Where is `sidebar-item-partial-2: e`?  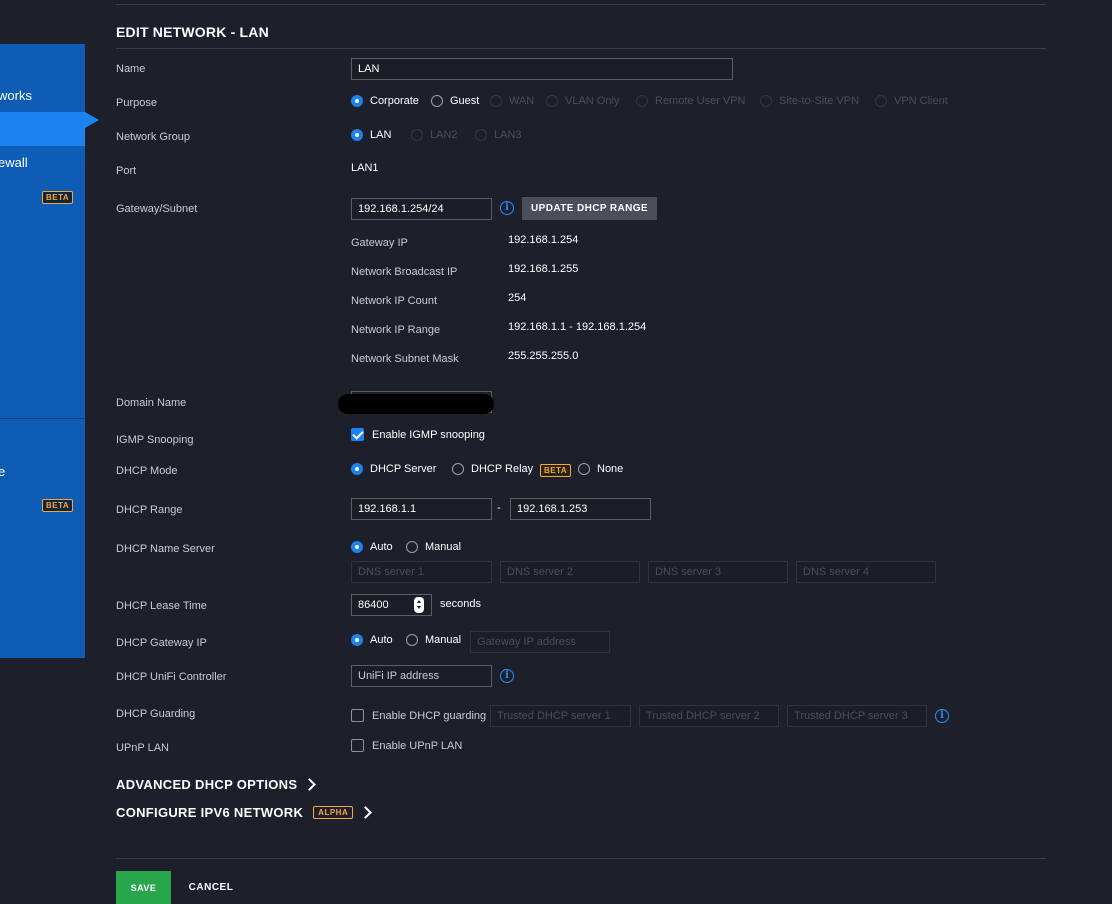
sidebar-item-partial-2: e is located at coordinates (2, 471).